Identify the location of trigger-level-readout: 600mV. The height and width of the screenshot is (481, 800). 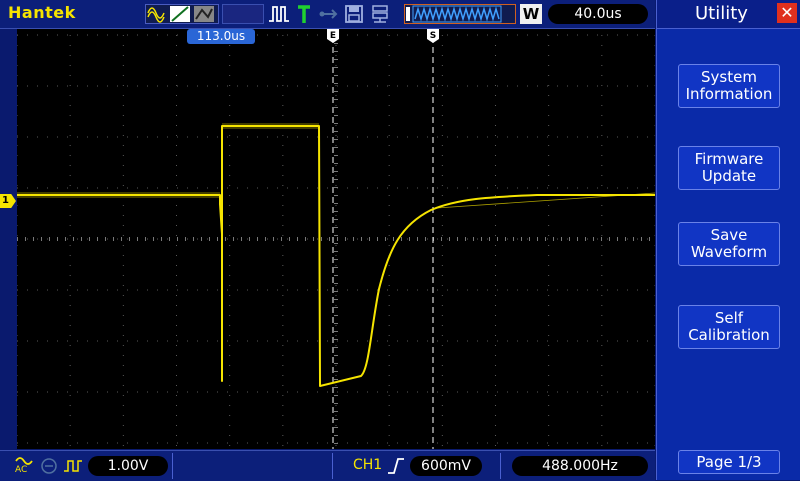
(446, 466).